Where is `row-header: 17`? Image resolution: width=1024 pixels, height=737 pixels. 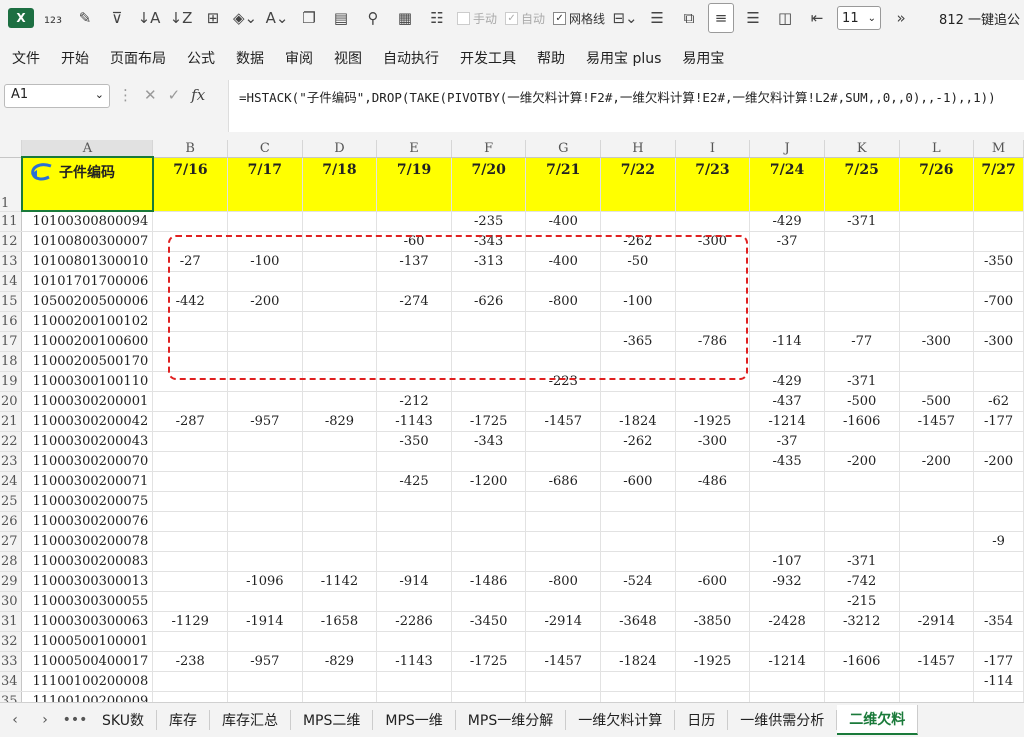
row-header: 17 is located at coordinates (11, 341).